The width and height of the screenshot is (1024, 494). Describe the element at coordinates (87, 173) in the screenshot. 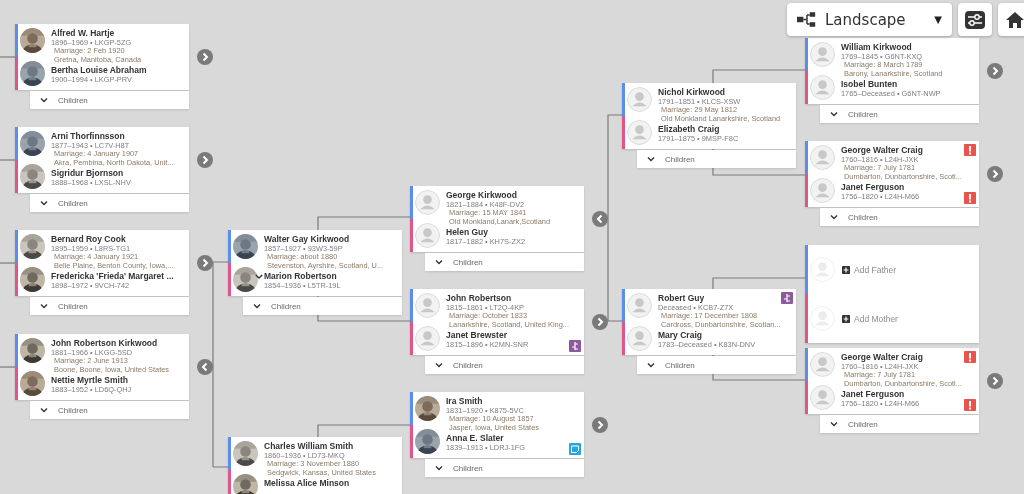

I see `person-name: Sigridur Bjornson` at that location.